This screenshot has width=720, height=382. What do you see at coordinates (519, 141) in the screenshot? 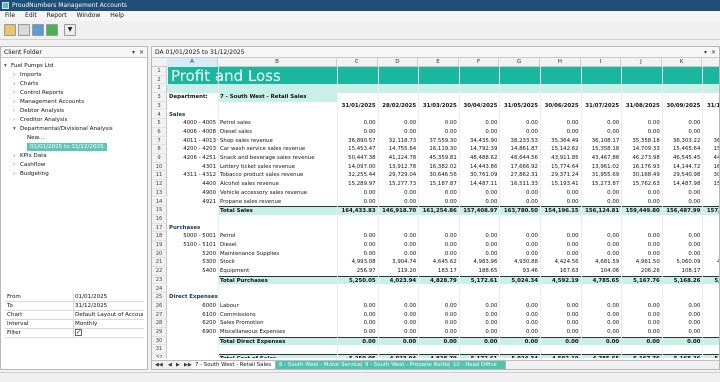
I see `value-cell: 38,233.53` at bounding box center [519, 141].